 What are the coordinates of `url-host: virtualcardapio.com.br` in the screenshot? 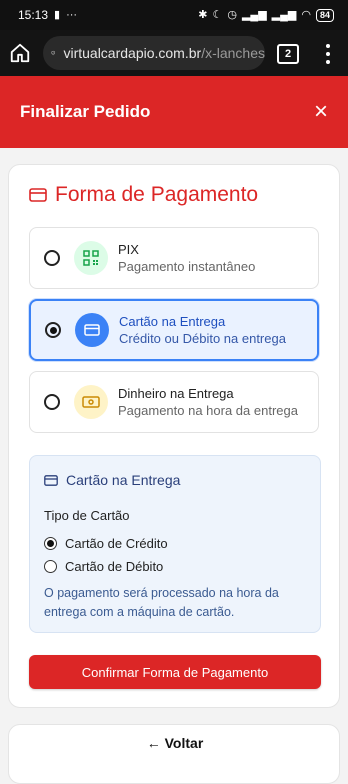 It's located at (132, 53).